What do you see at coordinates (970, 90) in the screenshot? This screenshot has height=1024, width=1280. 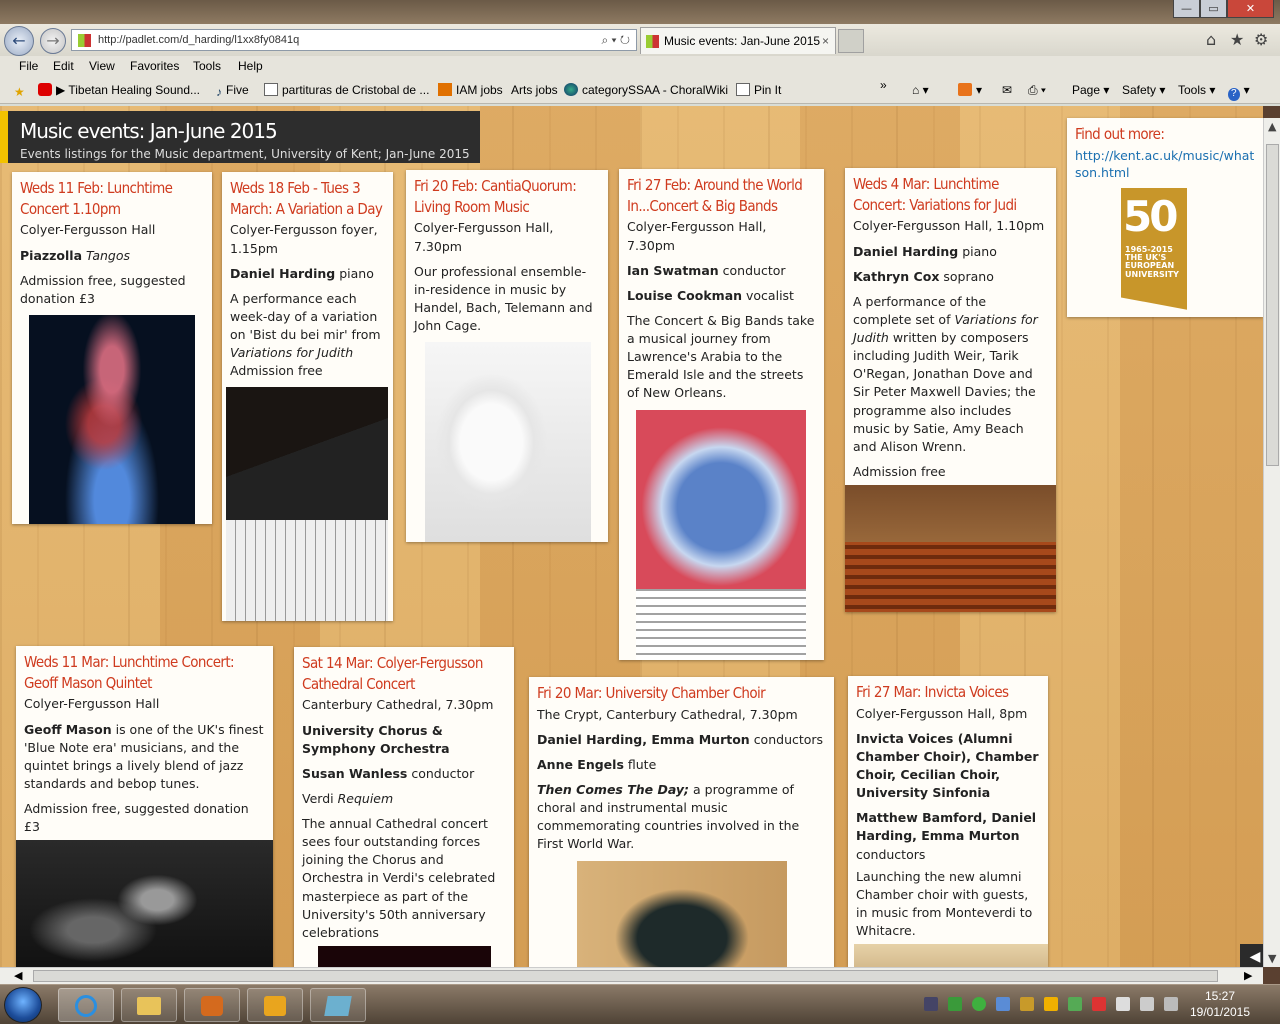 I see `rss-feed-icon: ▾` at bounding box center [970, 90].